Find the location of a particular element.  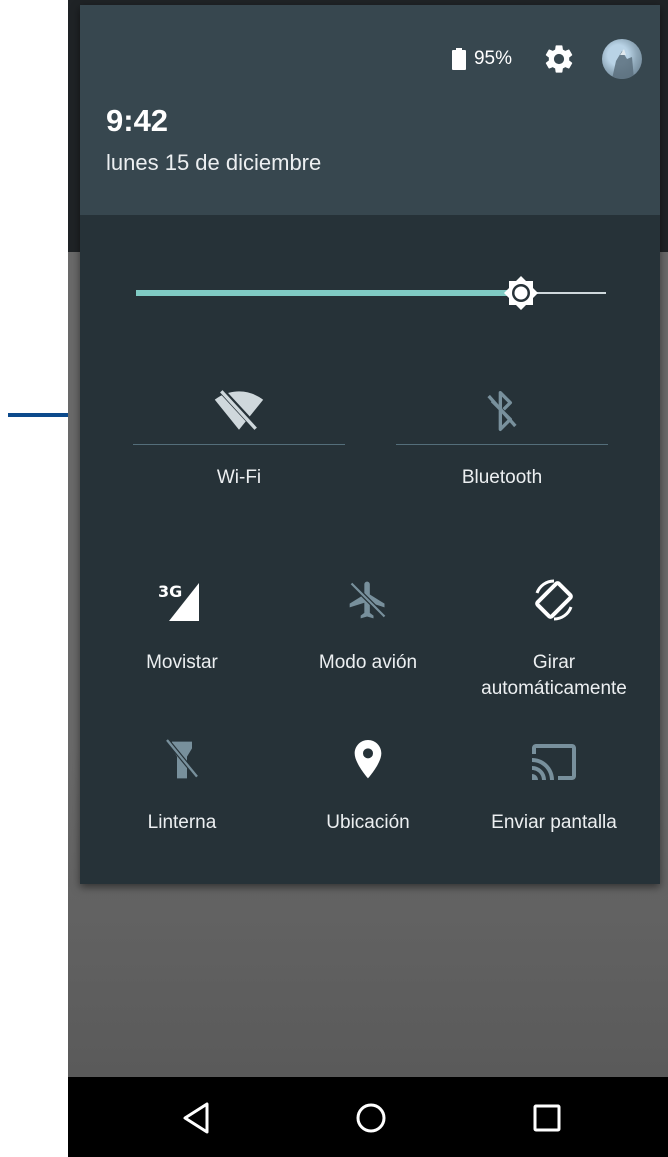

airplane-icon is located at coordinates (368, 600).